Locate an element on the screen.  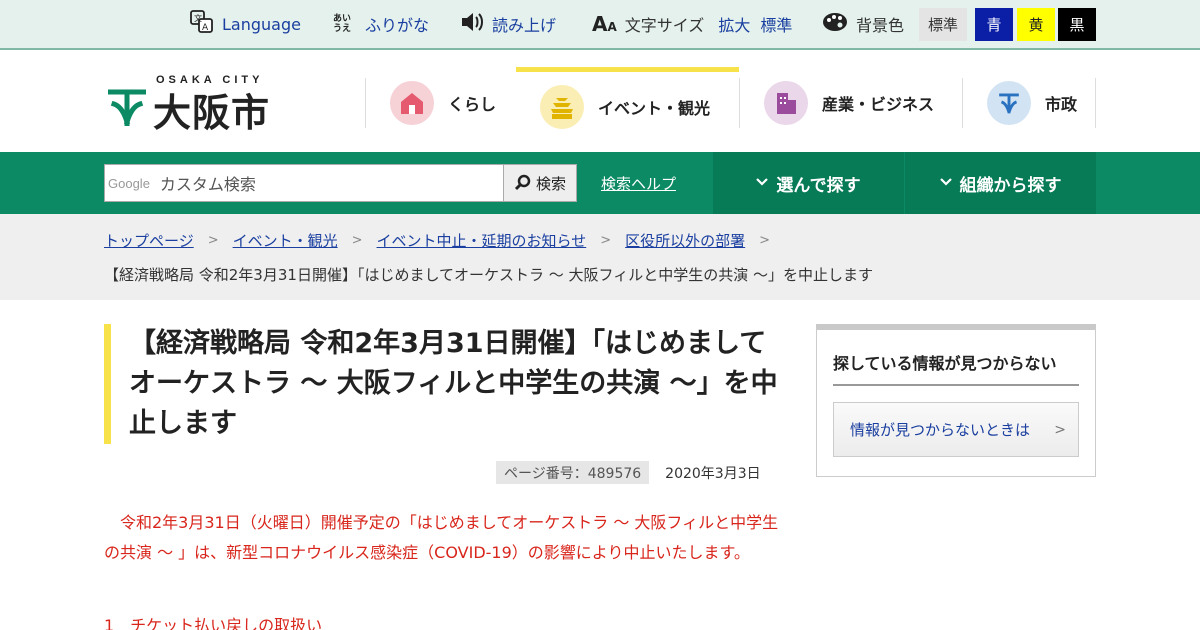
breadcrumb-link-top: トップページ is located at coordinates (149, 240).